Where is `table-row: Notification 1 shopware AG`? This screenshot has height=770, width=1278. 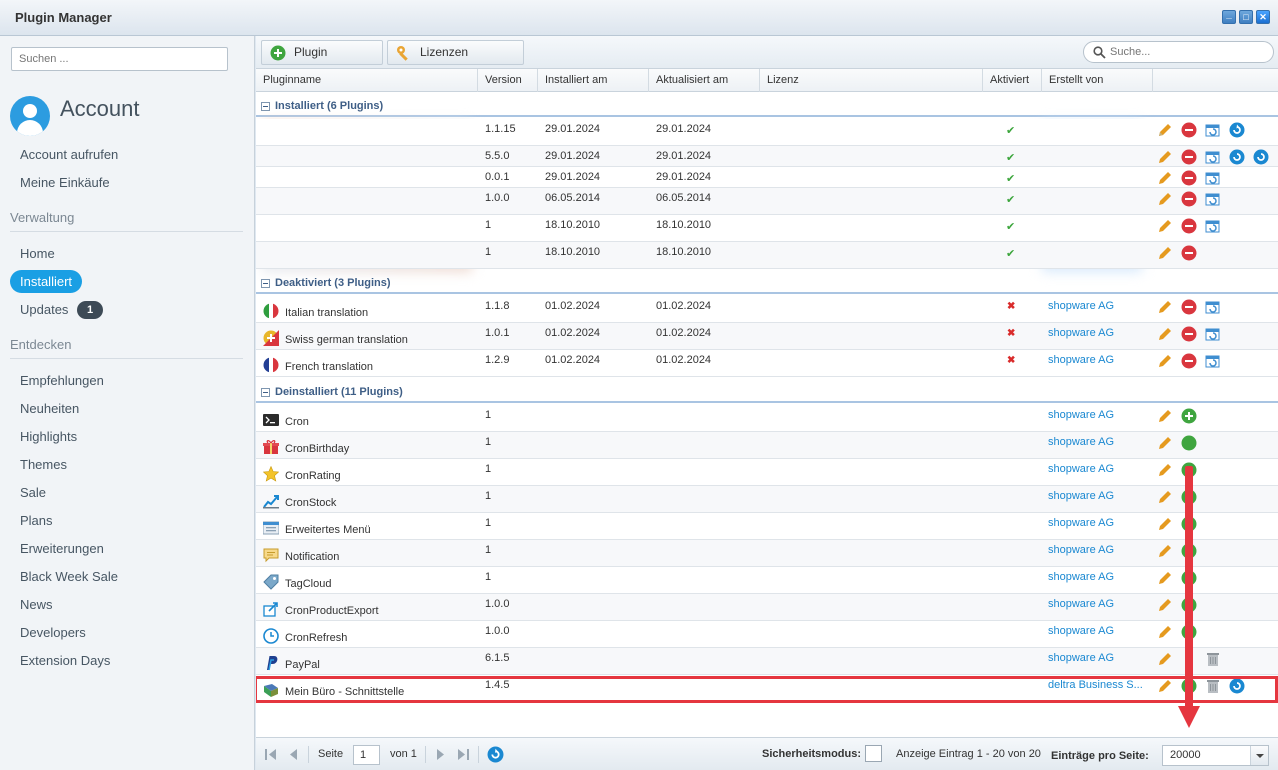
table-row: Notification 1 shopware AG is located at coordinates (767, 553).